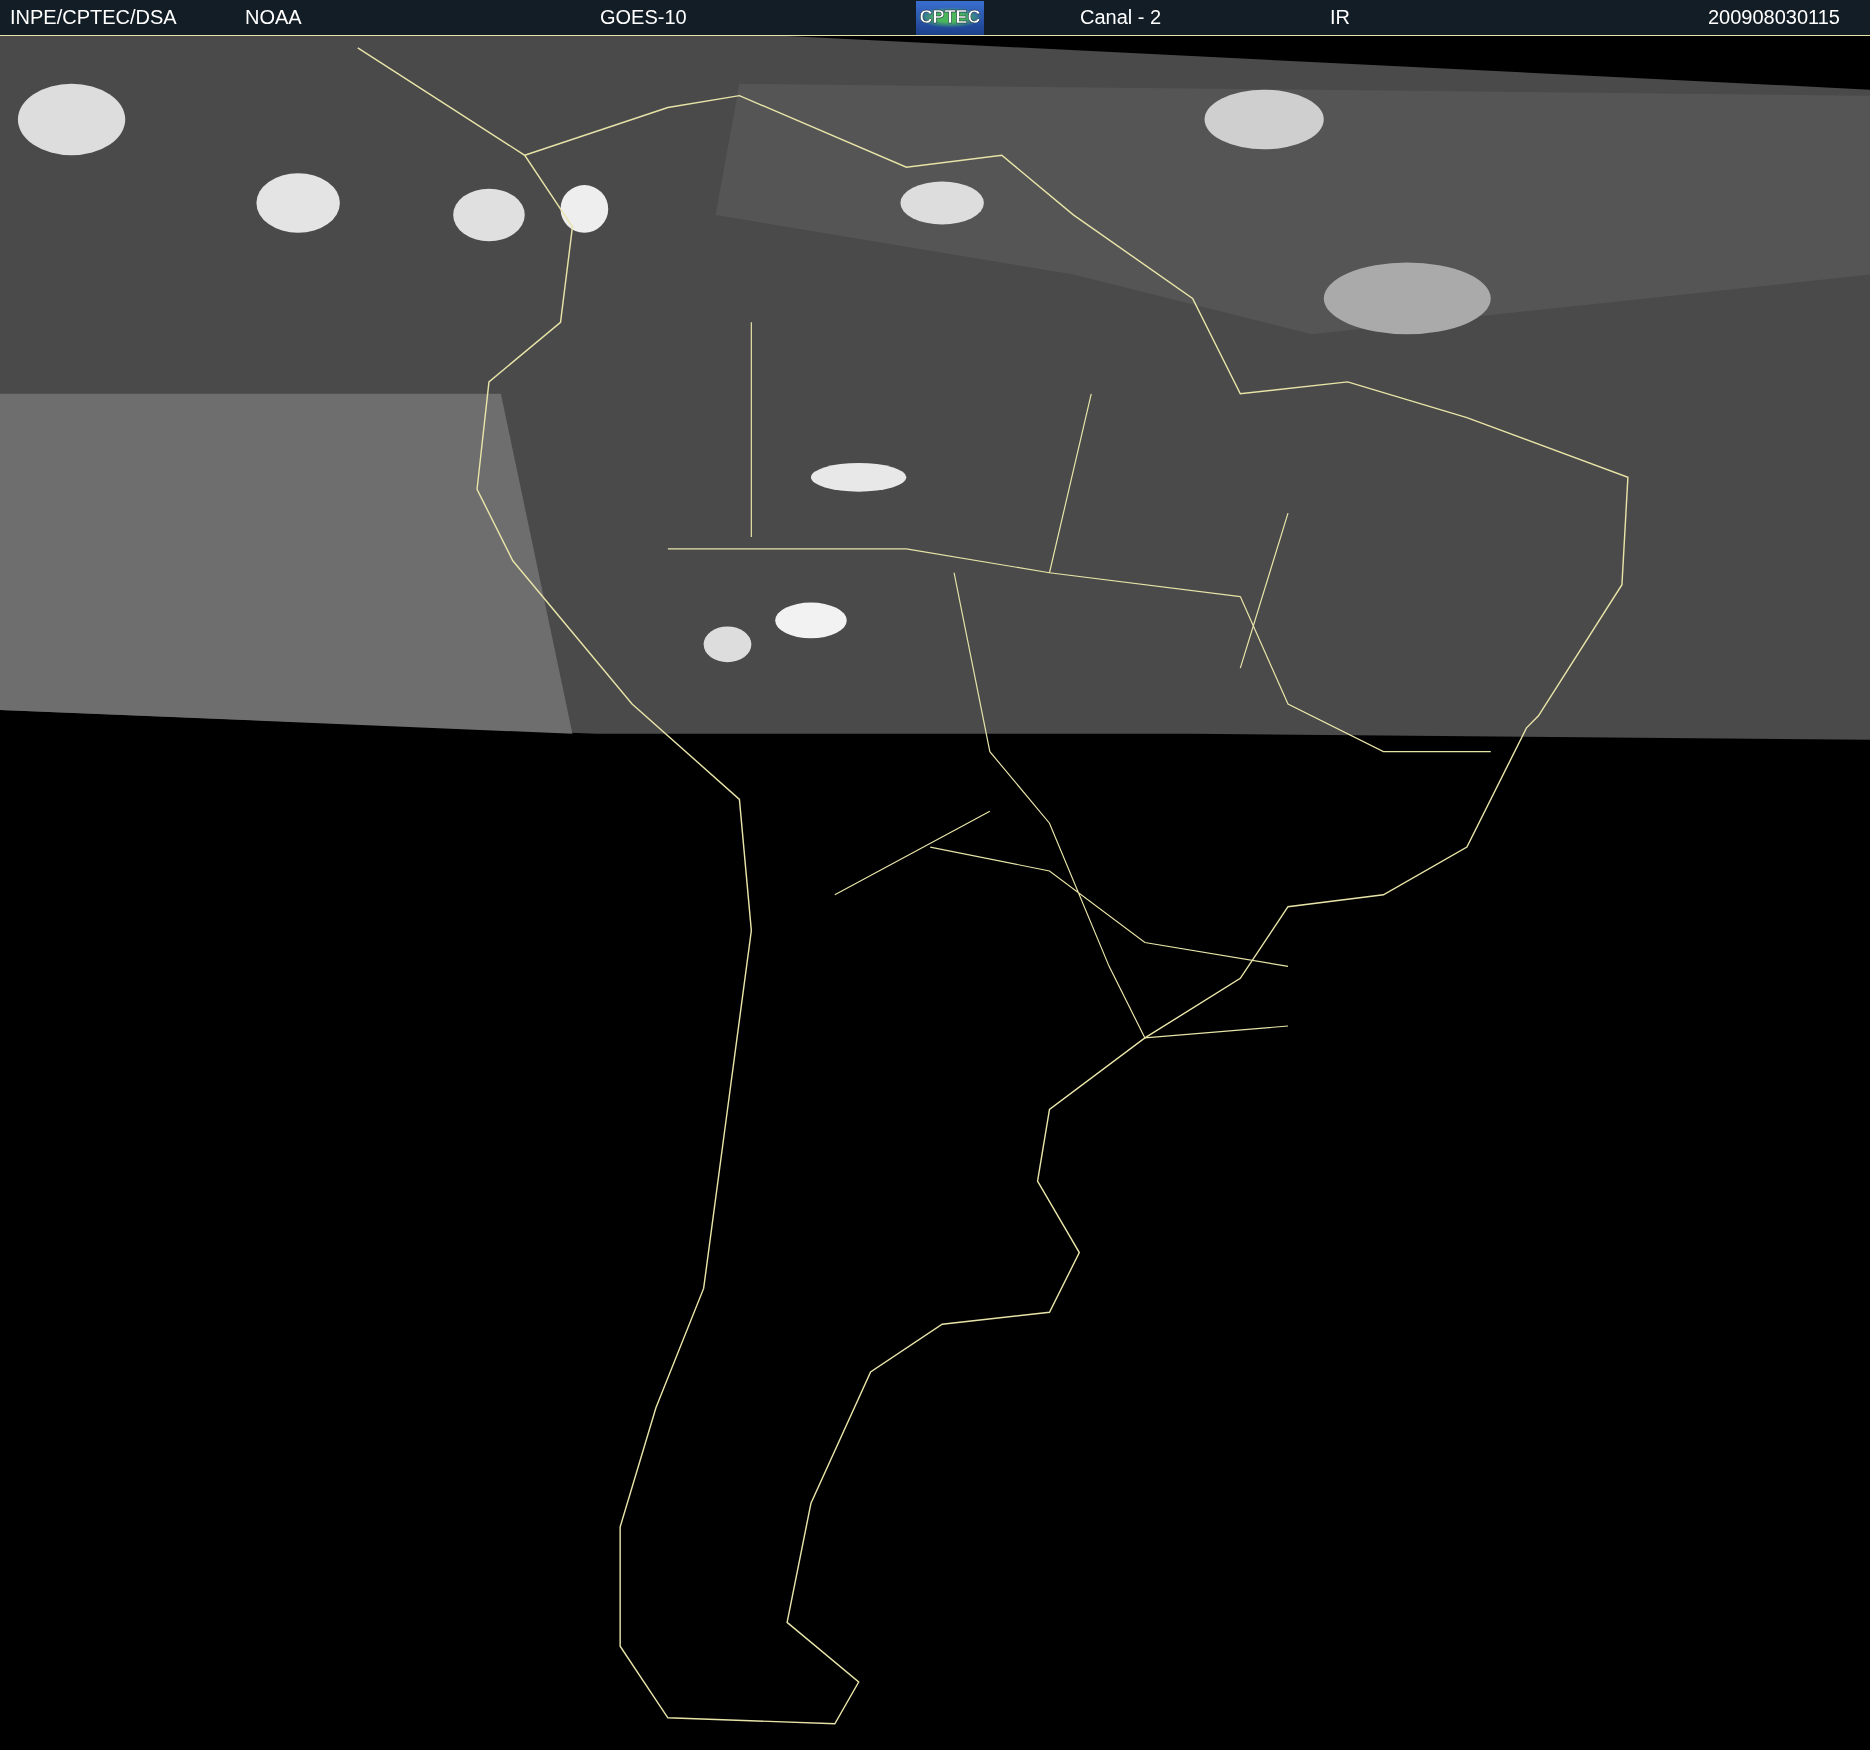  Describe the element at coordinates (1340, 17) in the screenshot. I see `header-text: IR` at that location.